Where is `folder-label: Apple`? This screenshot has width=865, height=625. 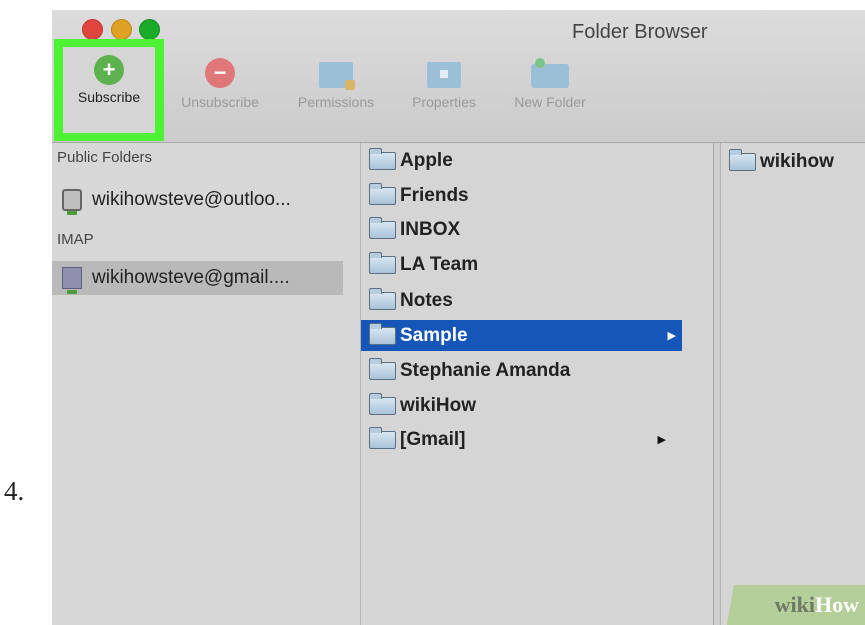 folder-label: Apple is located at coordinates (426, 160).